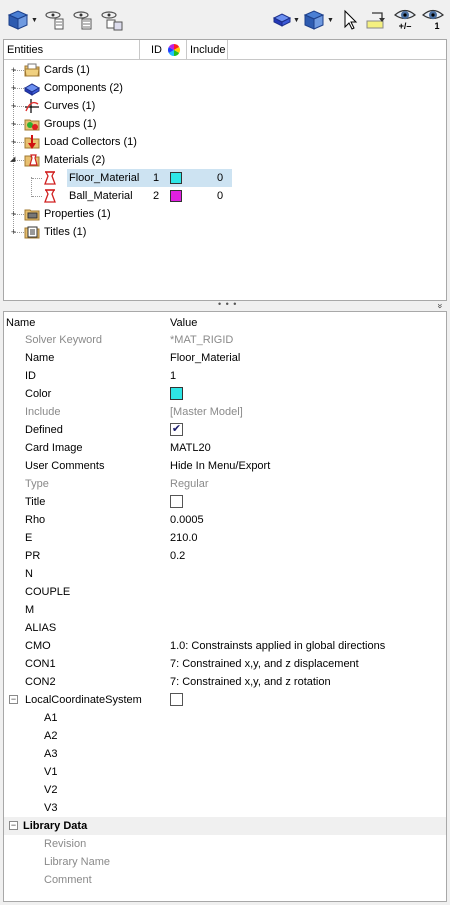 Image resolution: width=450 pixels, height=905 pixels. I want to click on materials-icon, so click(32, 160).